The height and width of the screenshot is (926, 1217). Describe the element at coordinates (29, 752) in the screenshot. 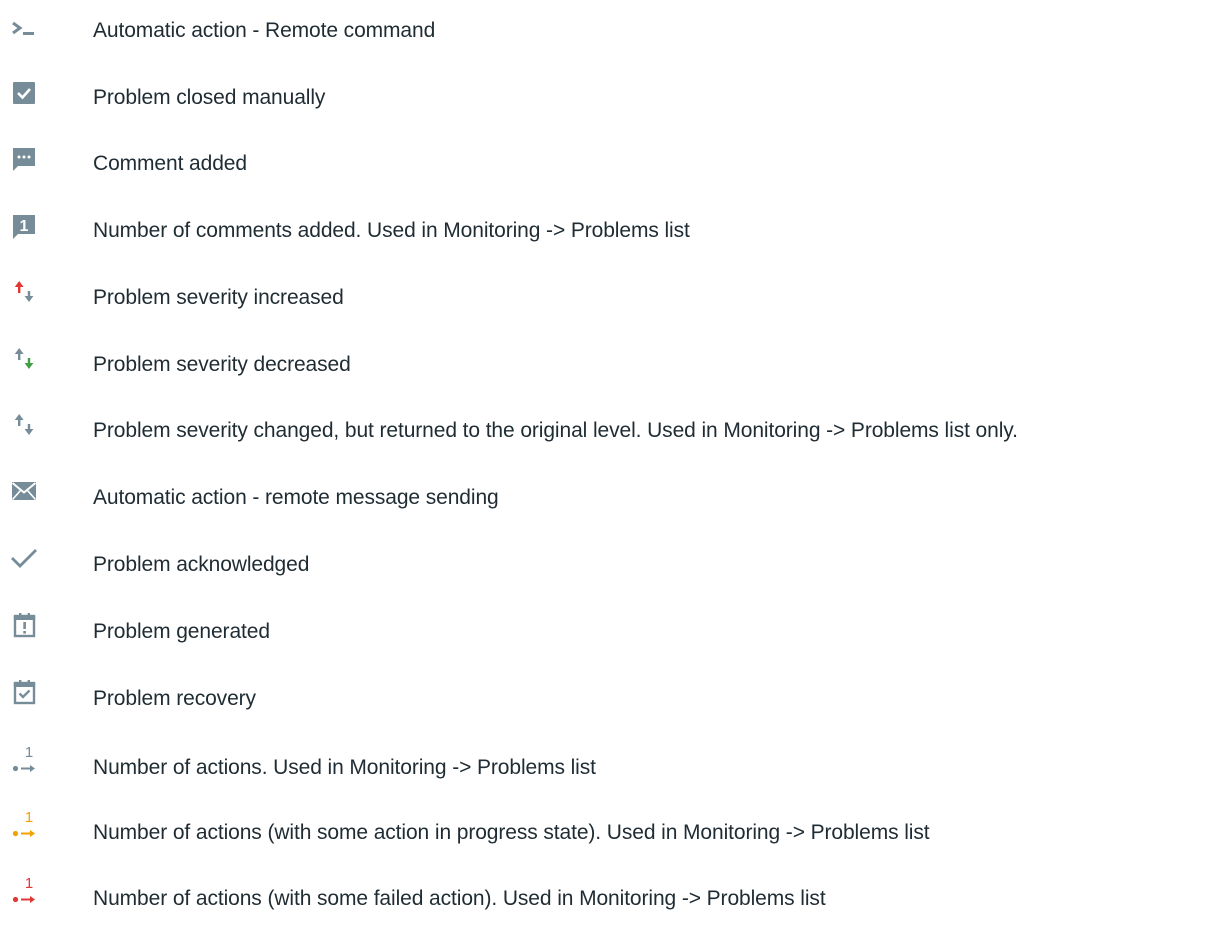

I see `actions-count-value: 1` at that location.